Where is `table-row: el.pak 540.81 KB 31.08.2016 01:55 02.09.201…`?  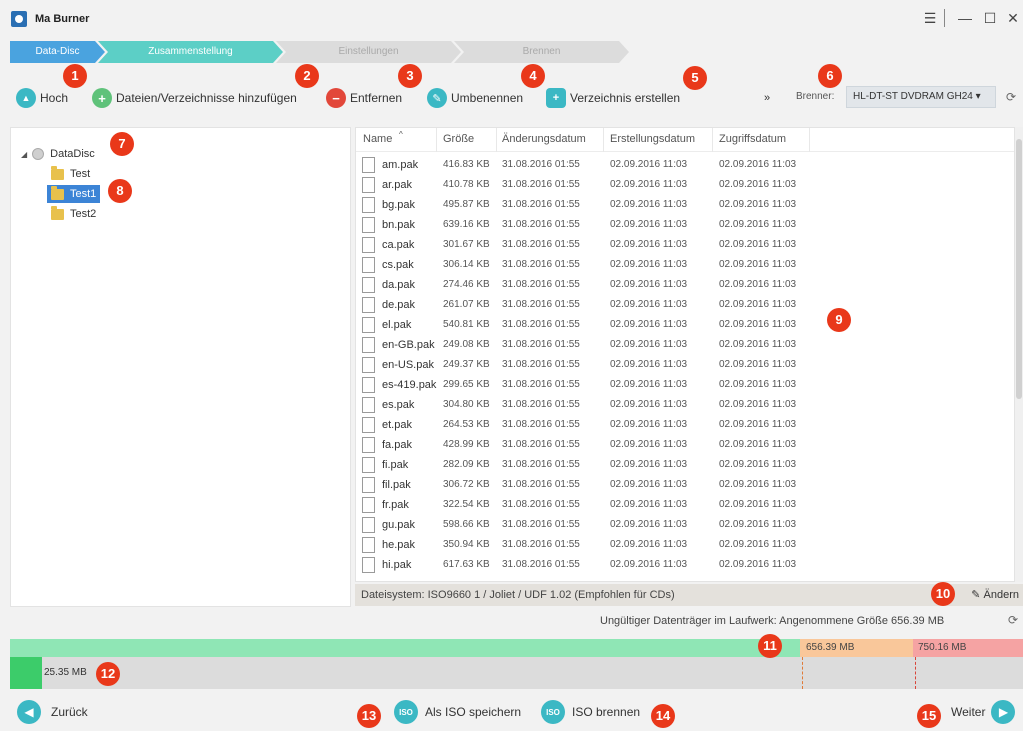
table-row: el.pak 540.81 KB 31.08.2016 01:55 02.09.201… is located at coordinates (586, 326).